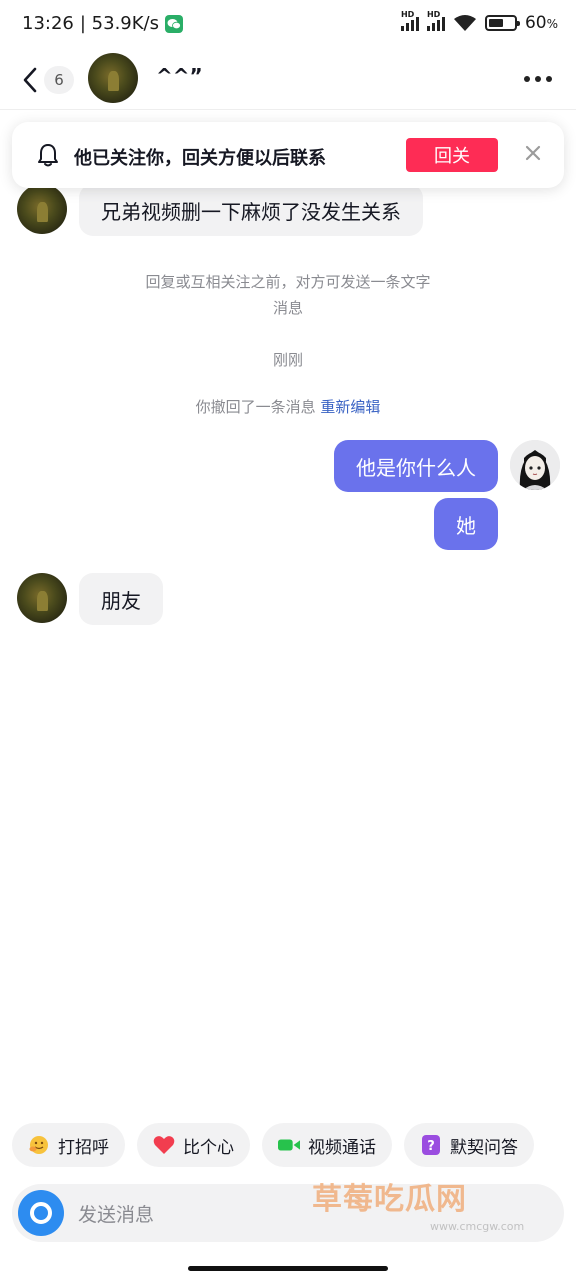 Image resolution: width=576 pixels, height=1280 pixels. I want to click on close-icon, so click(533, 153).